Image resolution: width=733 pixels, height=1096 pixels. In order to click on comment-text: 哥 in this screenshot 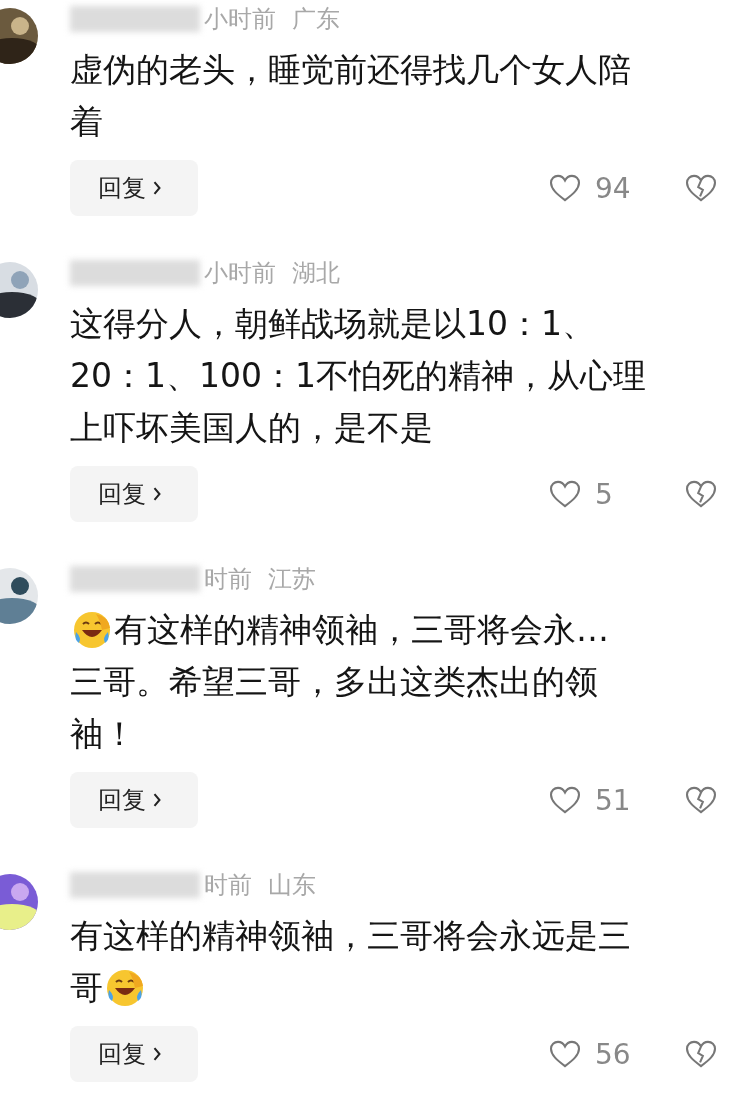, I will do `click(86, 987)`.